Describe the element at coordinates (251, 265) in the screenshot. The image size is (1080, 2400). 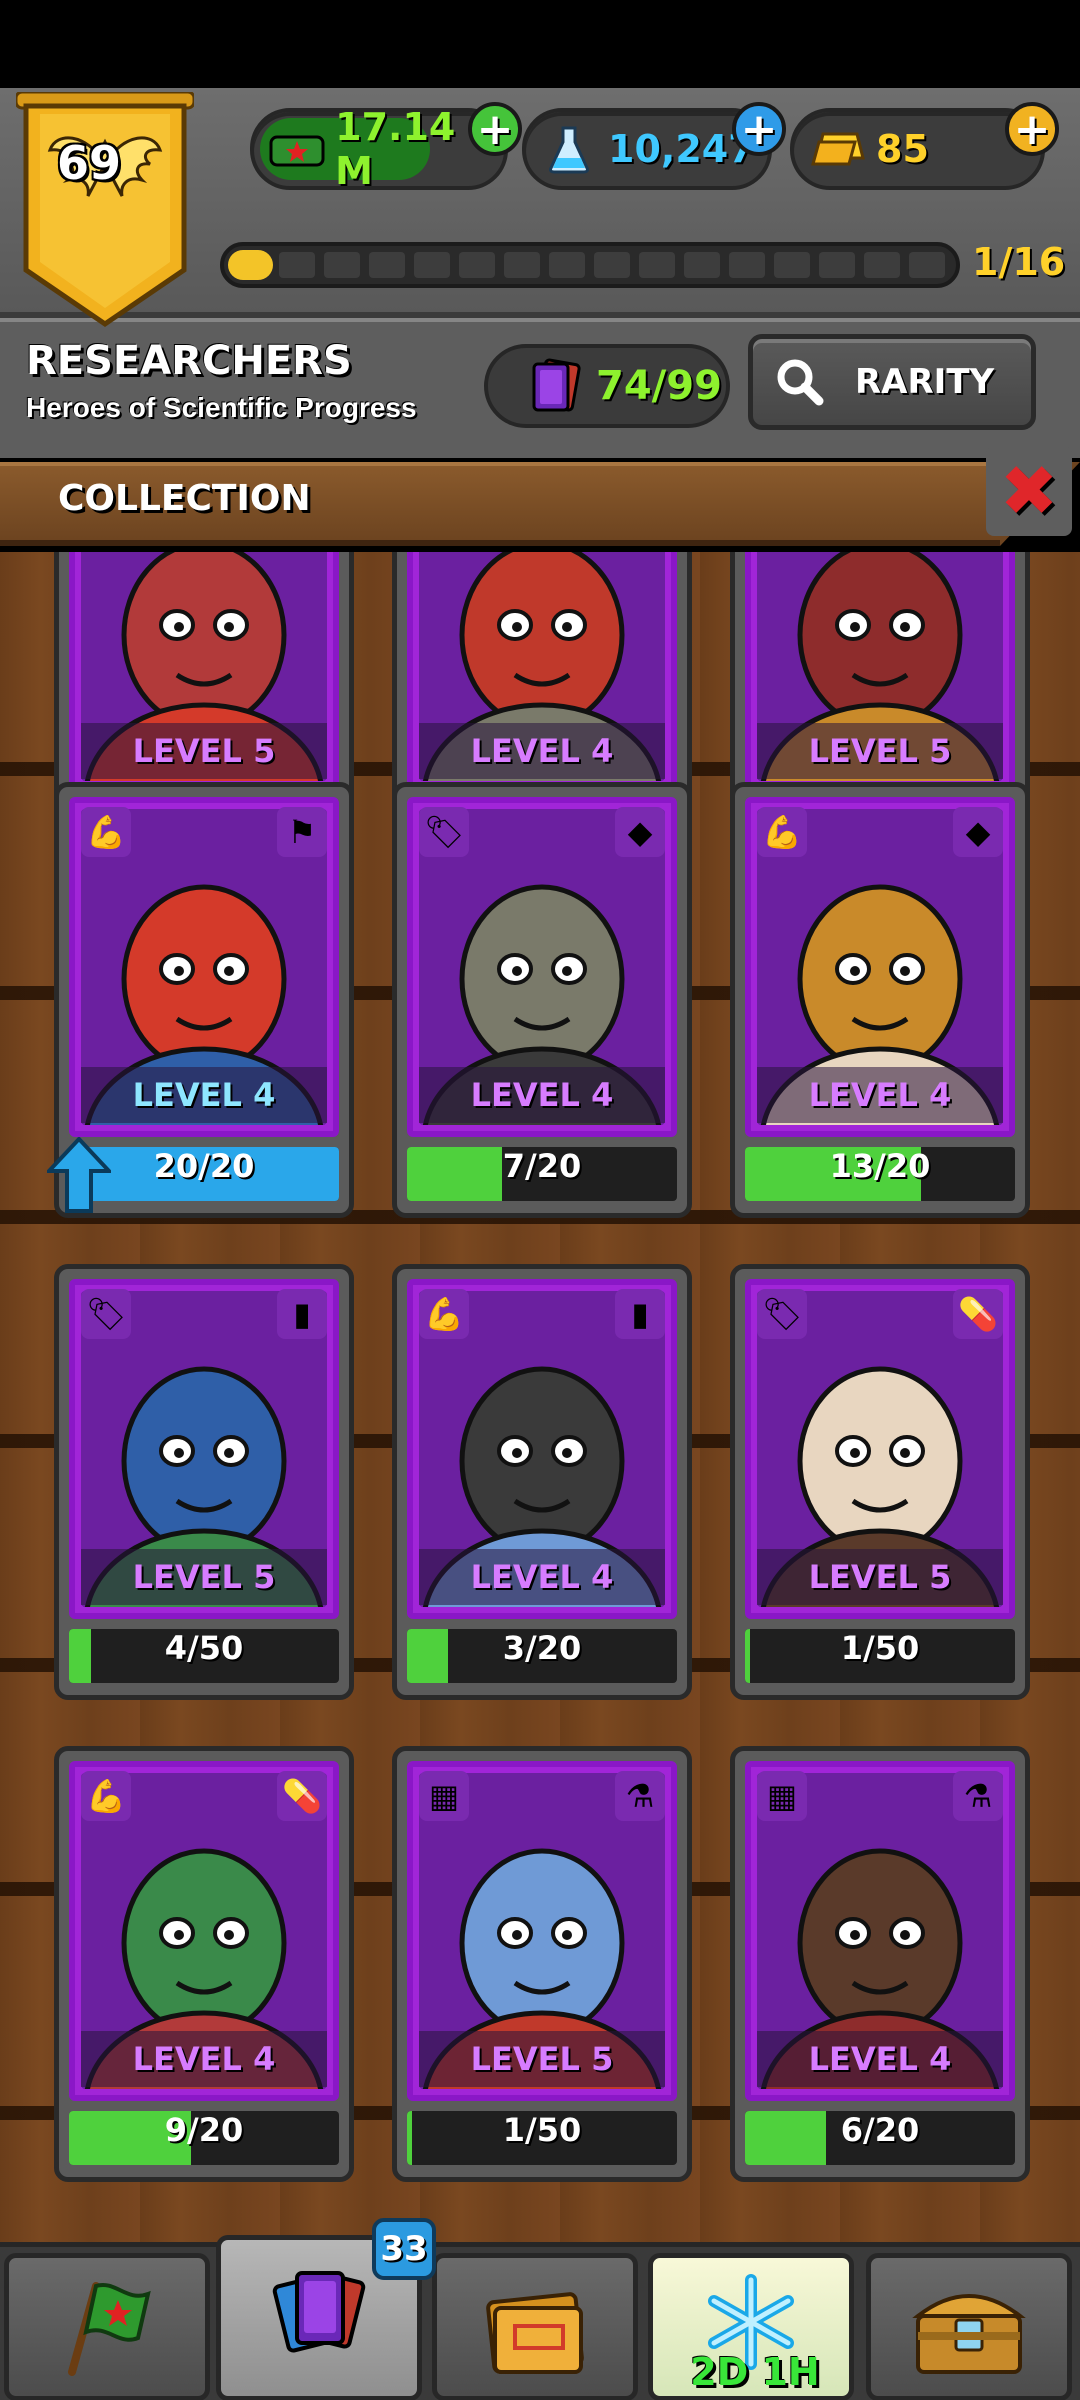
I see `xp-progress-fill` at that location.